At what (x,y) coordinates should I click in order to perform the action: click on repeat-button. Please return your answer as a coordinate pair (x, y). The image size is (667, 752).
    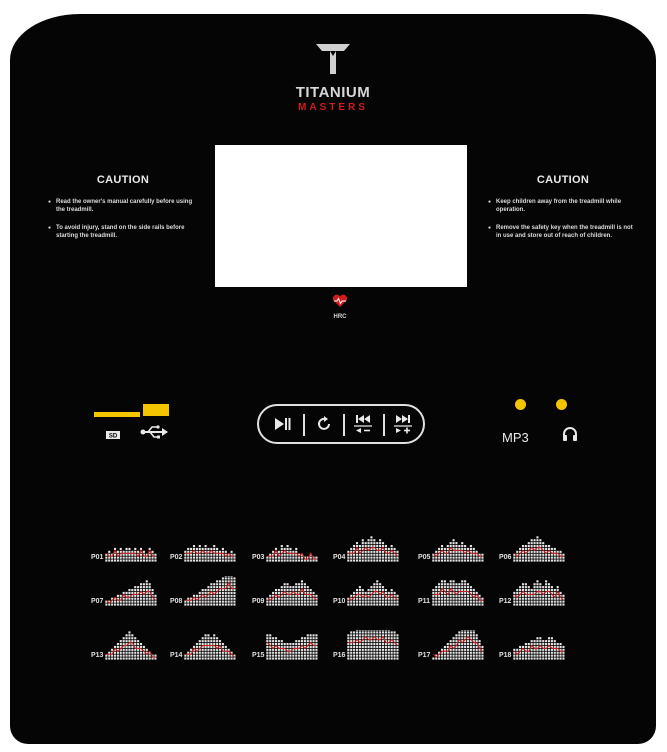
    Looking at the image, I should click on (324, 424).